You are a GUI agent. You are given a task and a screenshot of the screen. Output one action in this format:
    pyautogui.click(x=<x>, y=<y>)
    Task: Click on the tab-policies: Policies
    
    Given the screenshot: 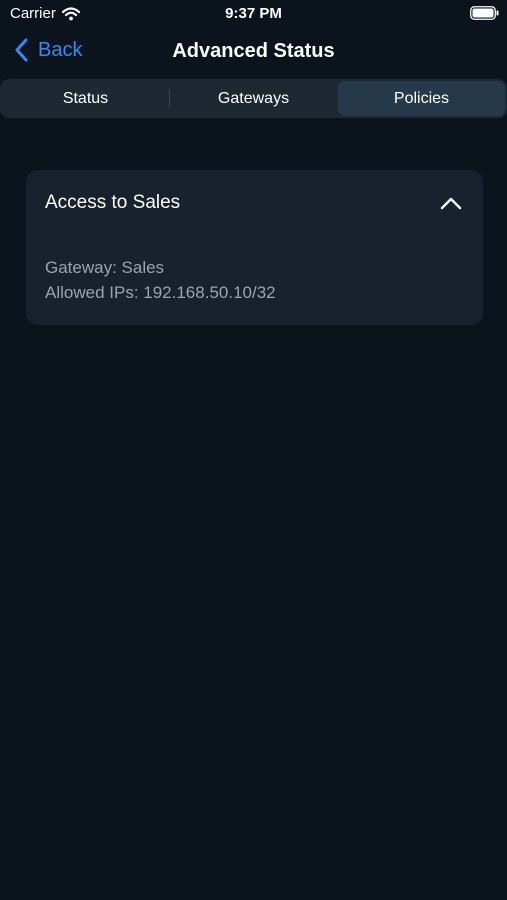 What is the action you would take?
    pyautogui.click(x=421, y=98)
    